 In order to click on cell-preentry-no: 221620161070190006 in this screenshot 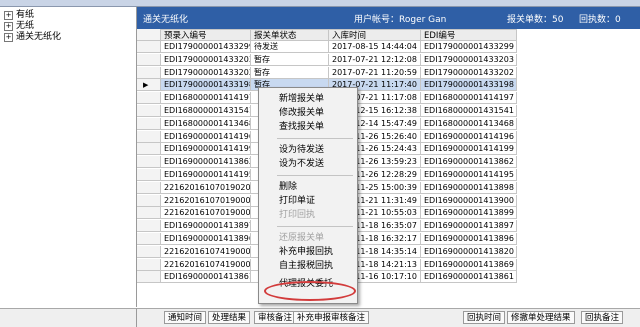, I will do `click(206, 213)`.